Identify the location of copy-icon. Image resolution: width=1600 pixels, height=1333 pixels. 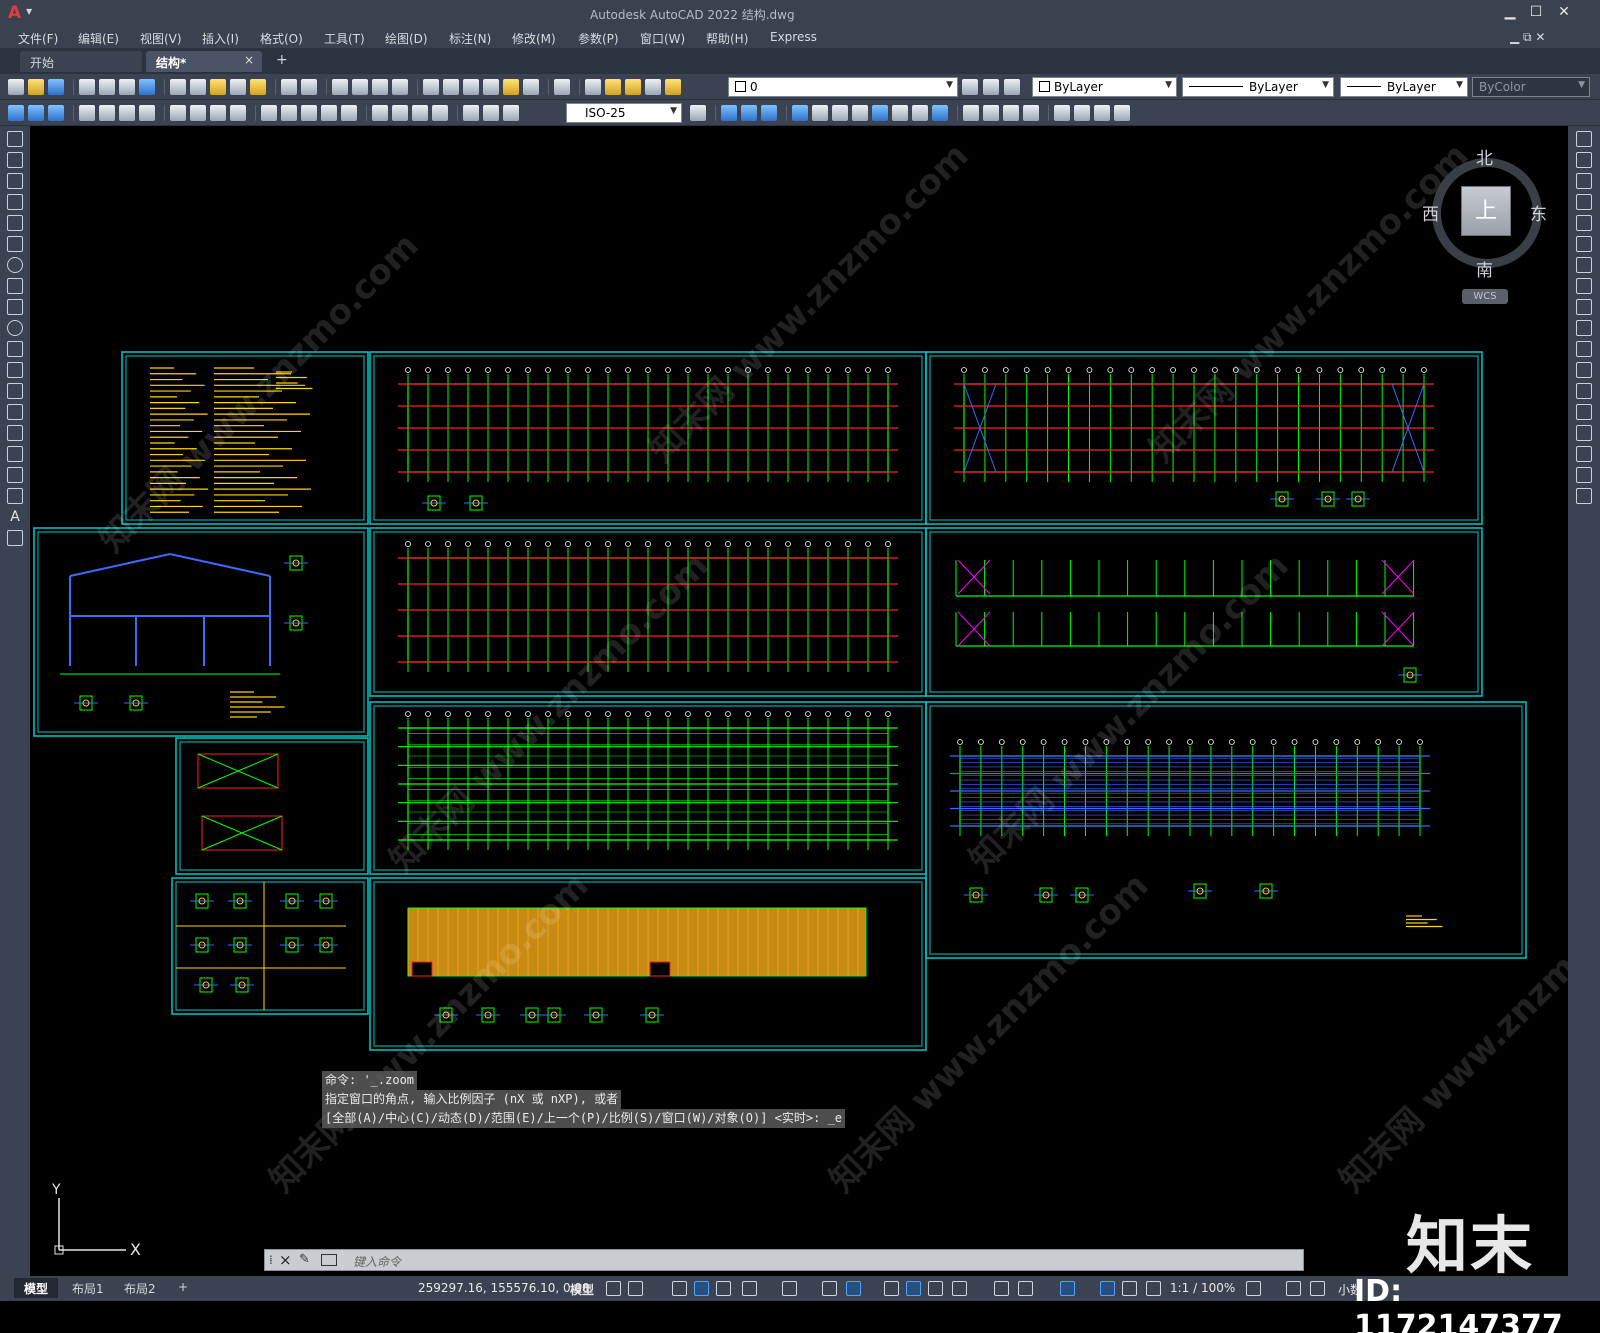
(198, 87).